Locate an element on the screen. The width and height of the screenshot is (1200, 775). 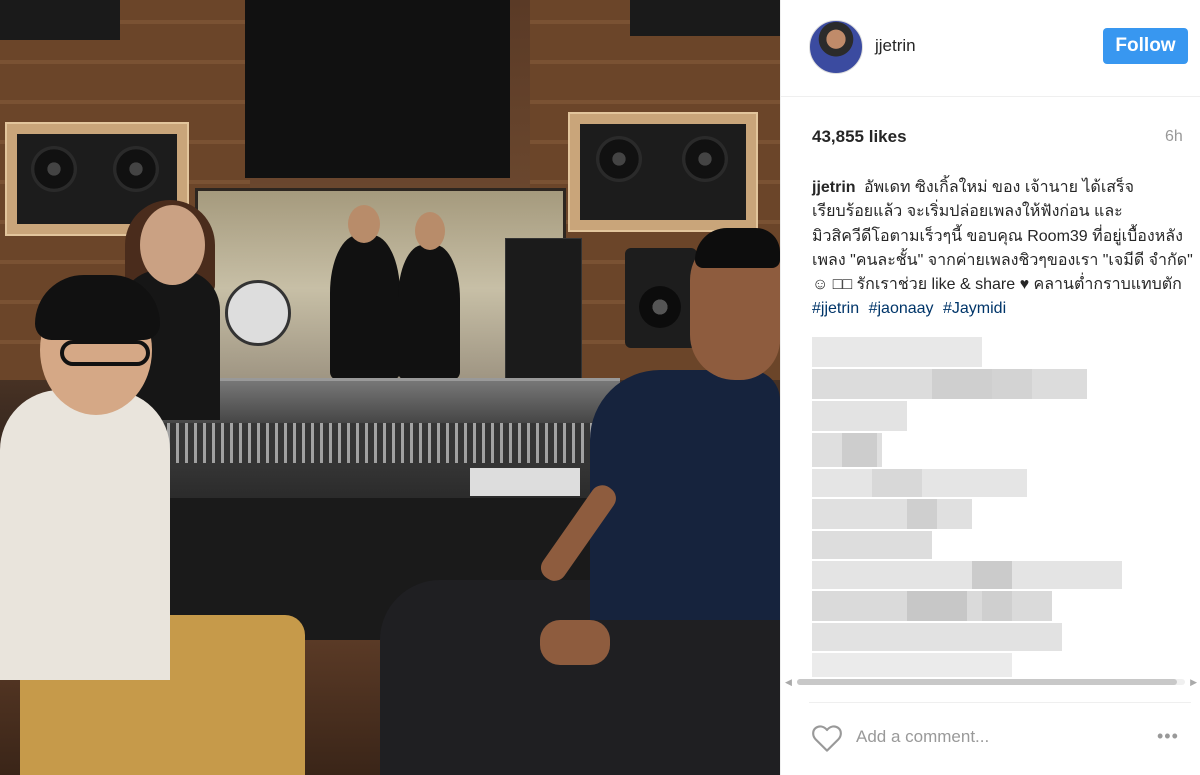
ceiling-panel-left is located at coordinates (60, 20).